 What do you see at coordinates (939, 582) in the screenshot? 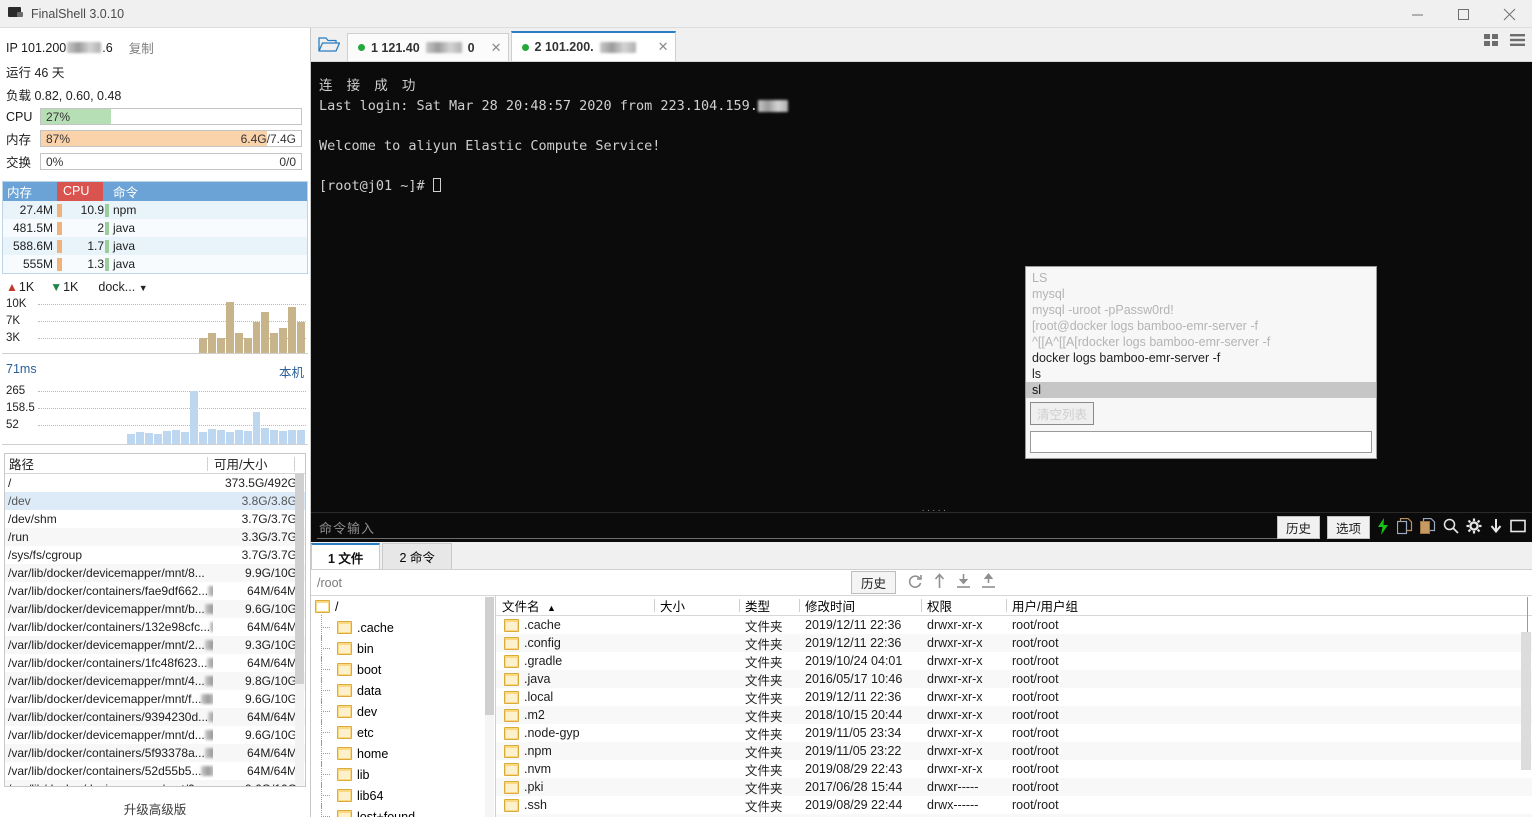
I see `parent-directory-icon` at bounding box center [939, 582].